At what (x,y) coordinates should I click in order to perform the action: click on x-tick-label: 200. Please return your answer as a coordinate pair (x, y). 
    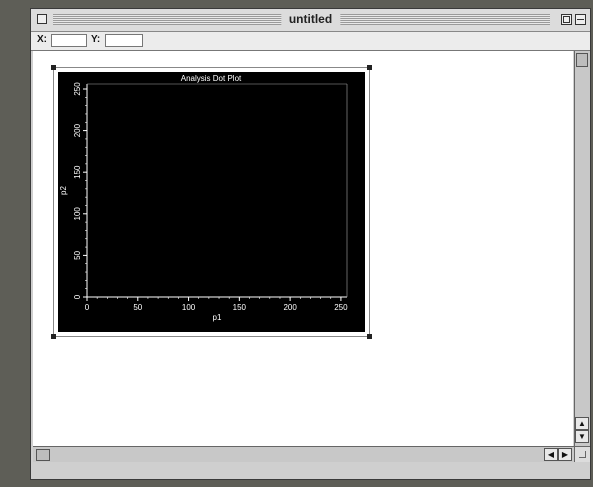
    Looking at the image, I should click on (290, 307).